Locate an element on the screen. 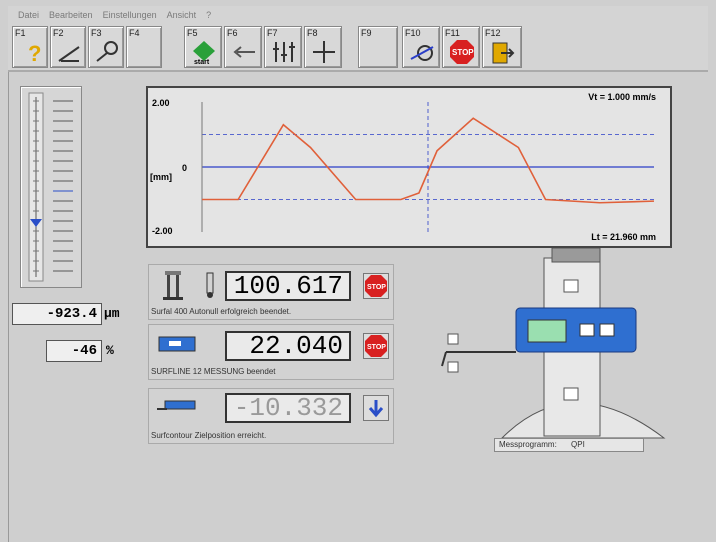 The image size is (716, 542). surfline-panel: 22.040 STOP SURFLINE 12 MESSUNG beendet is located at coordinates (271, 352).